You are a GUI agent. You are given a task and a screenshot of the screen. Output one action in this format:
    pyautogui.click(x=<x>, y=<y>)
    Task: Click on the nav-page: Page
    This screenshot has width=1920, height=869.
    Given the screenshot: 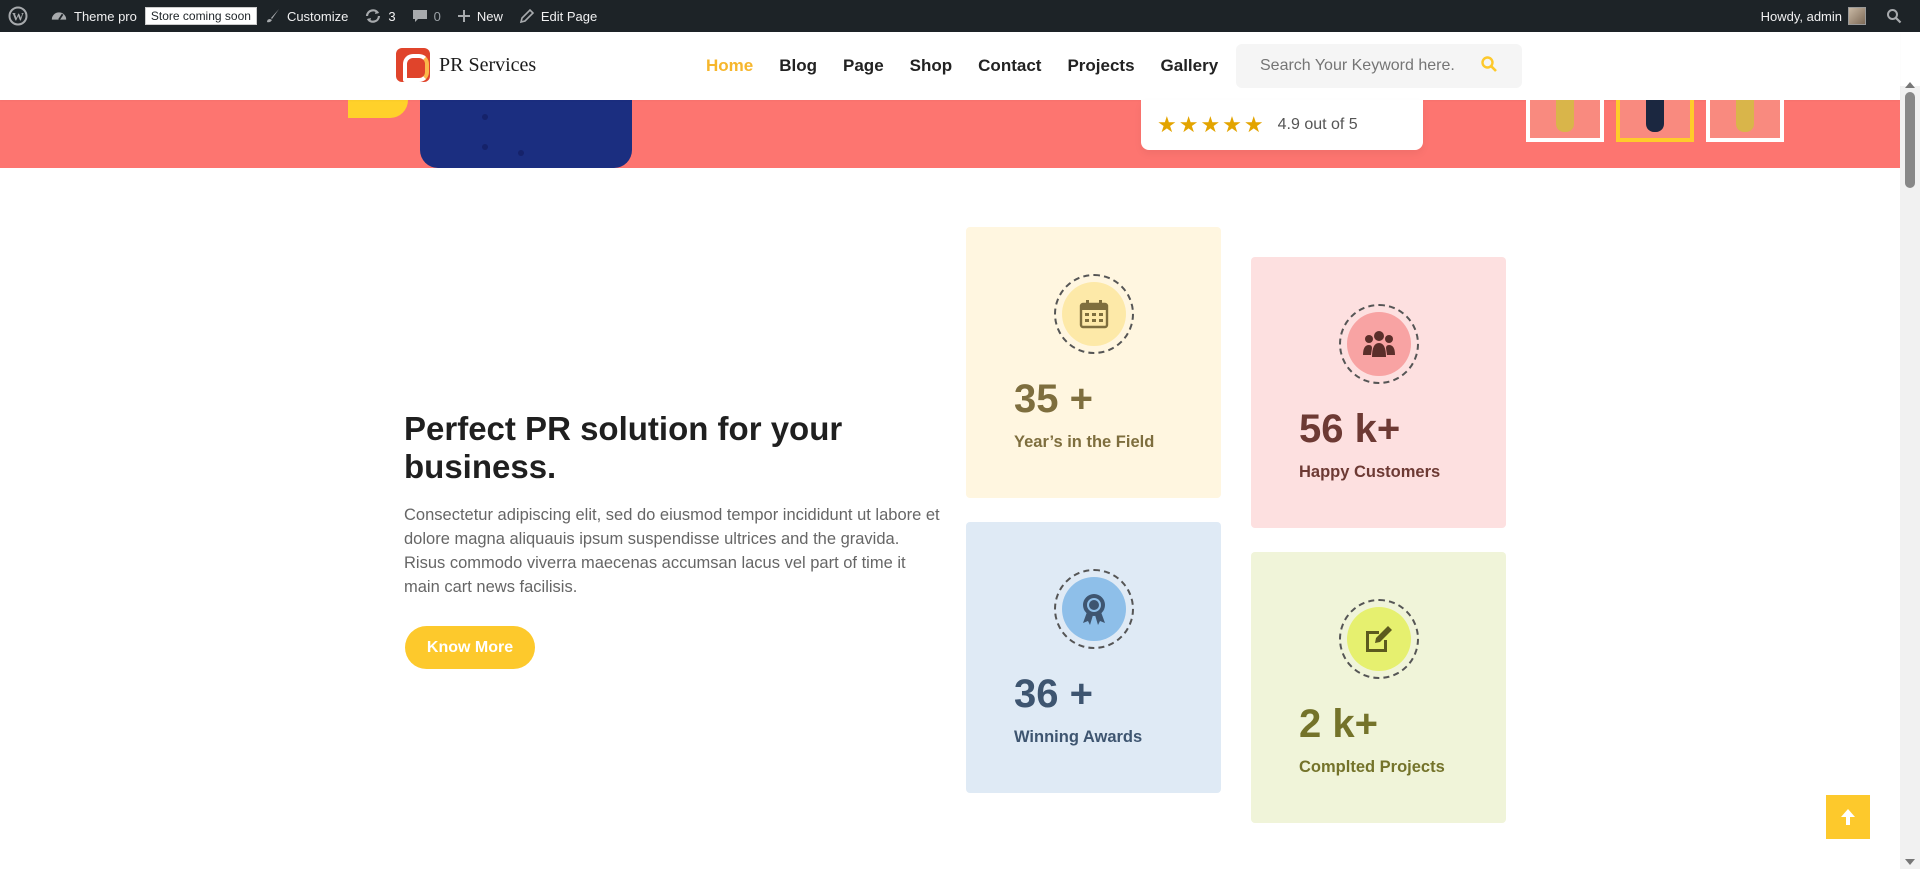 What is the action you would take?
    pyautogui.click(x=863, y=66)
    